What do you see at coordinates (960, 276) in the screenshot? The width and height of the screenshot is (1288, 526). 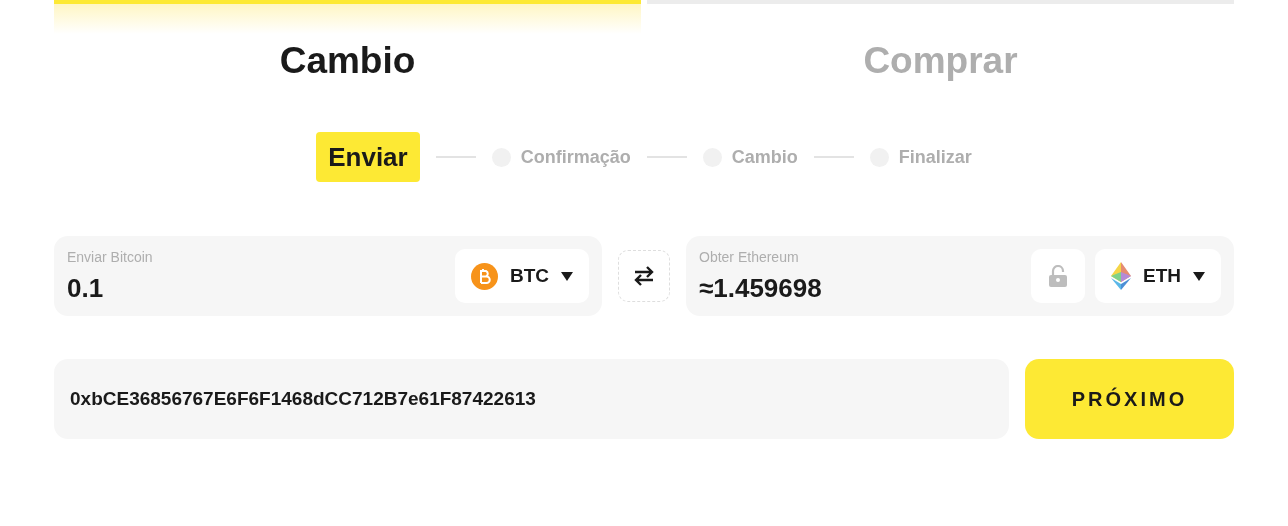 I see `amount-field: Obter Ethereum ≈1.459698 ETH` at bounding box center [960, 276].